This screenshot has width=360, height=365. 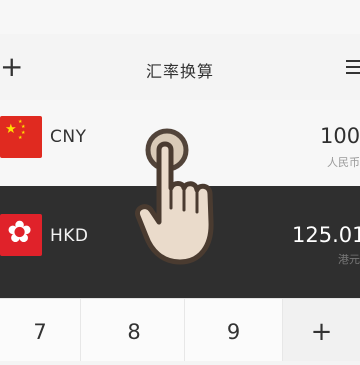 I want to click on tap-gesture-hand-icon, so click(x=174, y=196).